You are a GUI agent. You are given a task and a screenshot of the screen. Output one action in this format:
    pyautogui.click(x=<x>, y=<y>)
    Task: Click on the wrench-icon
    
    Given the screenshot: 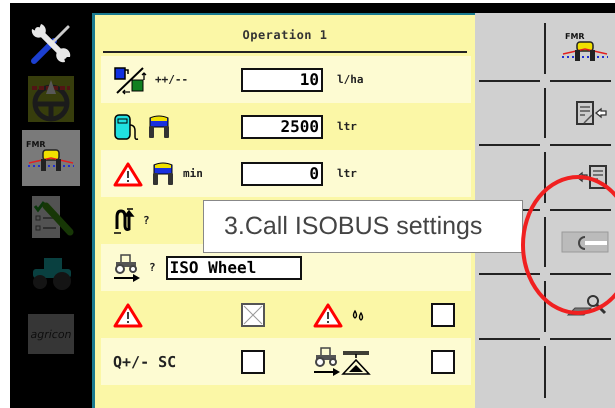 What is the action you would take?
    pyautogui.click(x=585, y=241)
    